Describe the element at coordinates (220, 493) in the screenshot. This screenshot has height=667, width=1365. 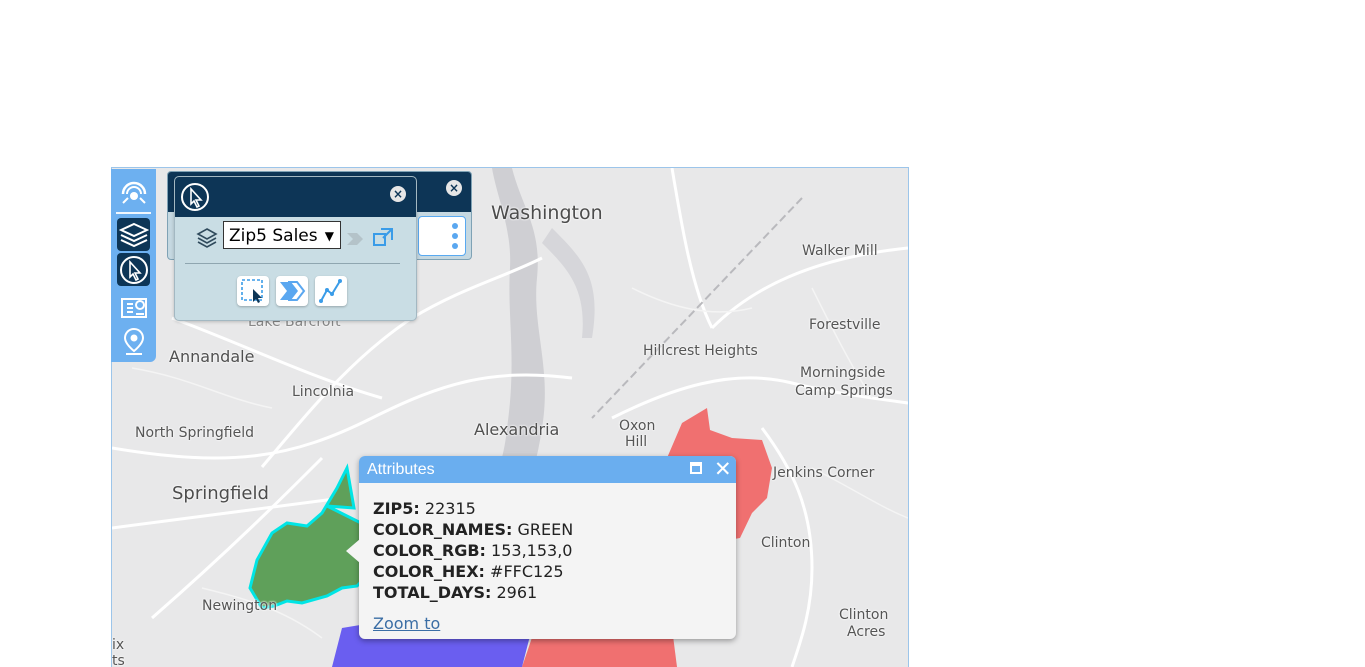
I see `place-label: Springfield` at that location.